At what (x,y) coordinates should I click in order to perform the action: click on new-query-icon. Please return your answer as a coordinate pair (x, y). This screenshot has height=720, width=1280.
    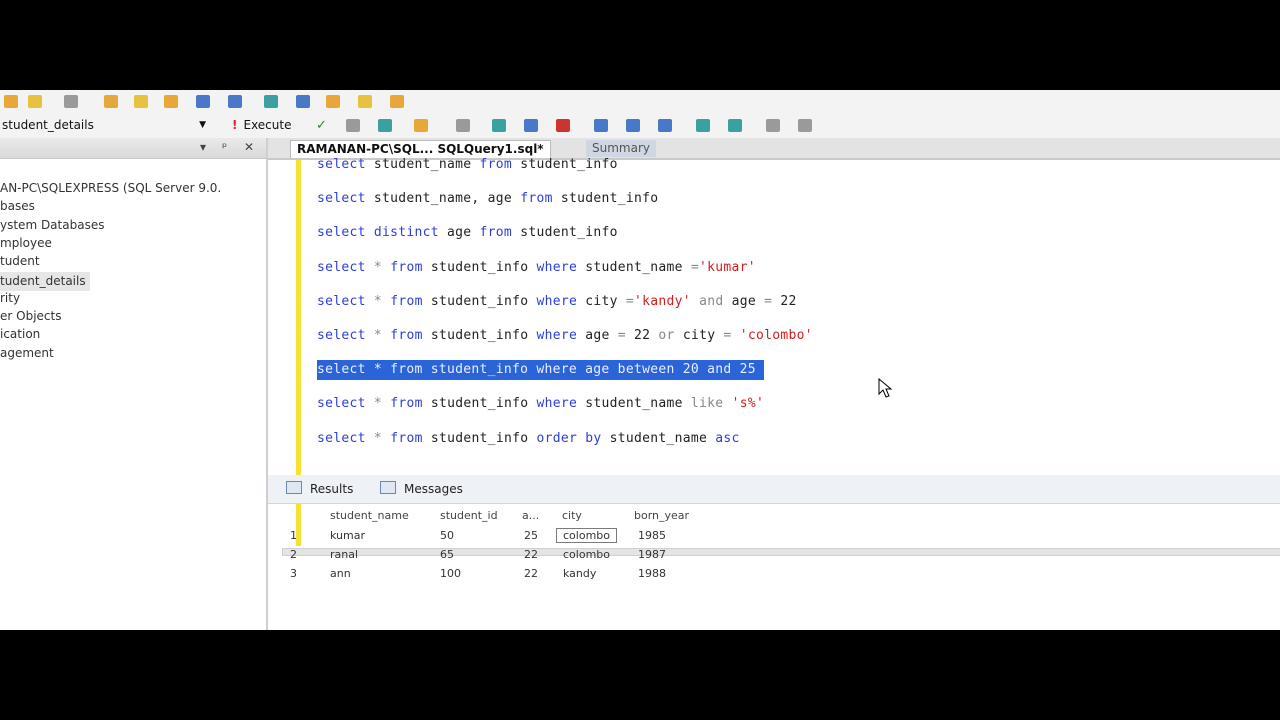
    Looking at the image, I should click on (11, 101).